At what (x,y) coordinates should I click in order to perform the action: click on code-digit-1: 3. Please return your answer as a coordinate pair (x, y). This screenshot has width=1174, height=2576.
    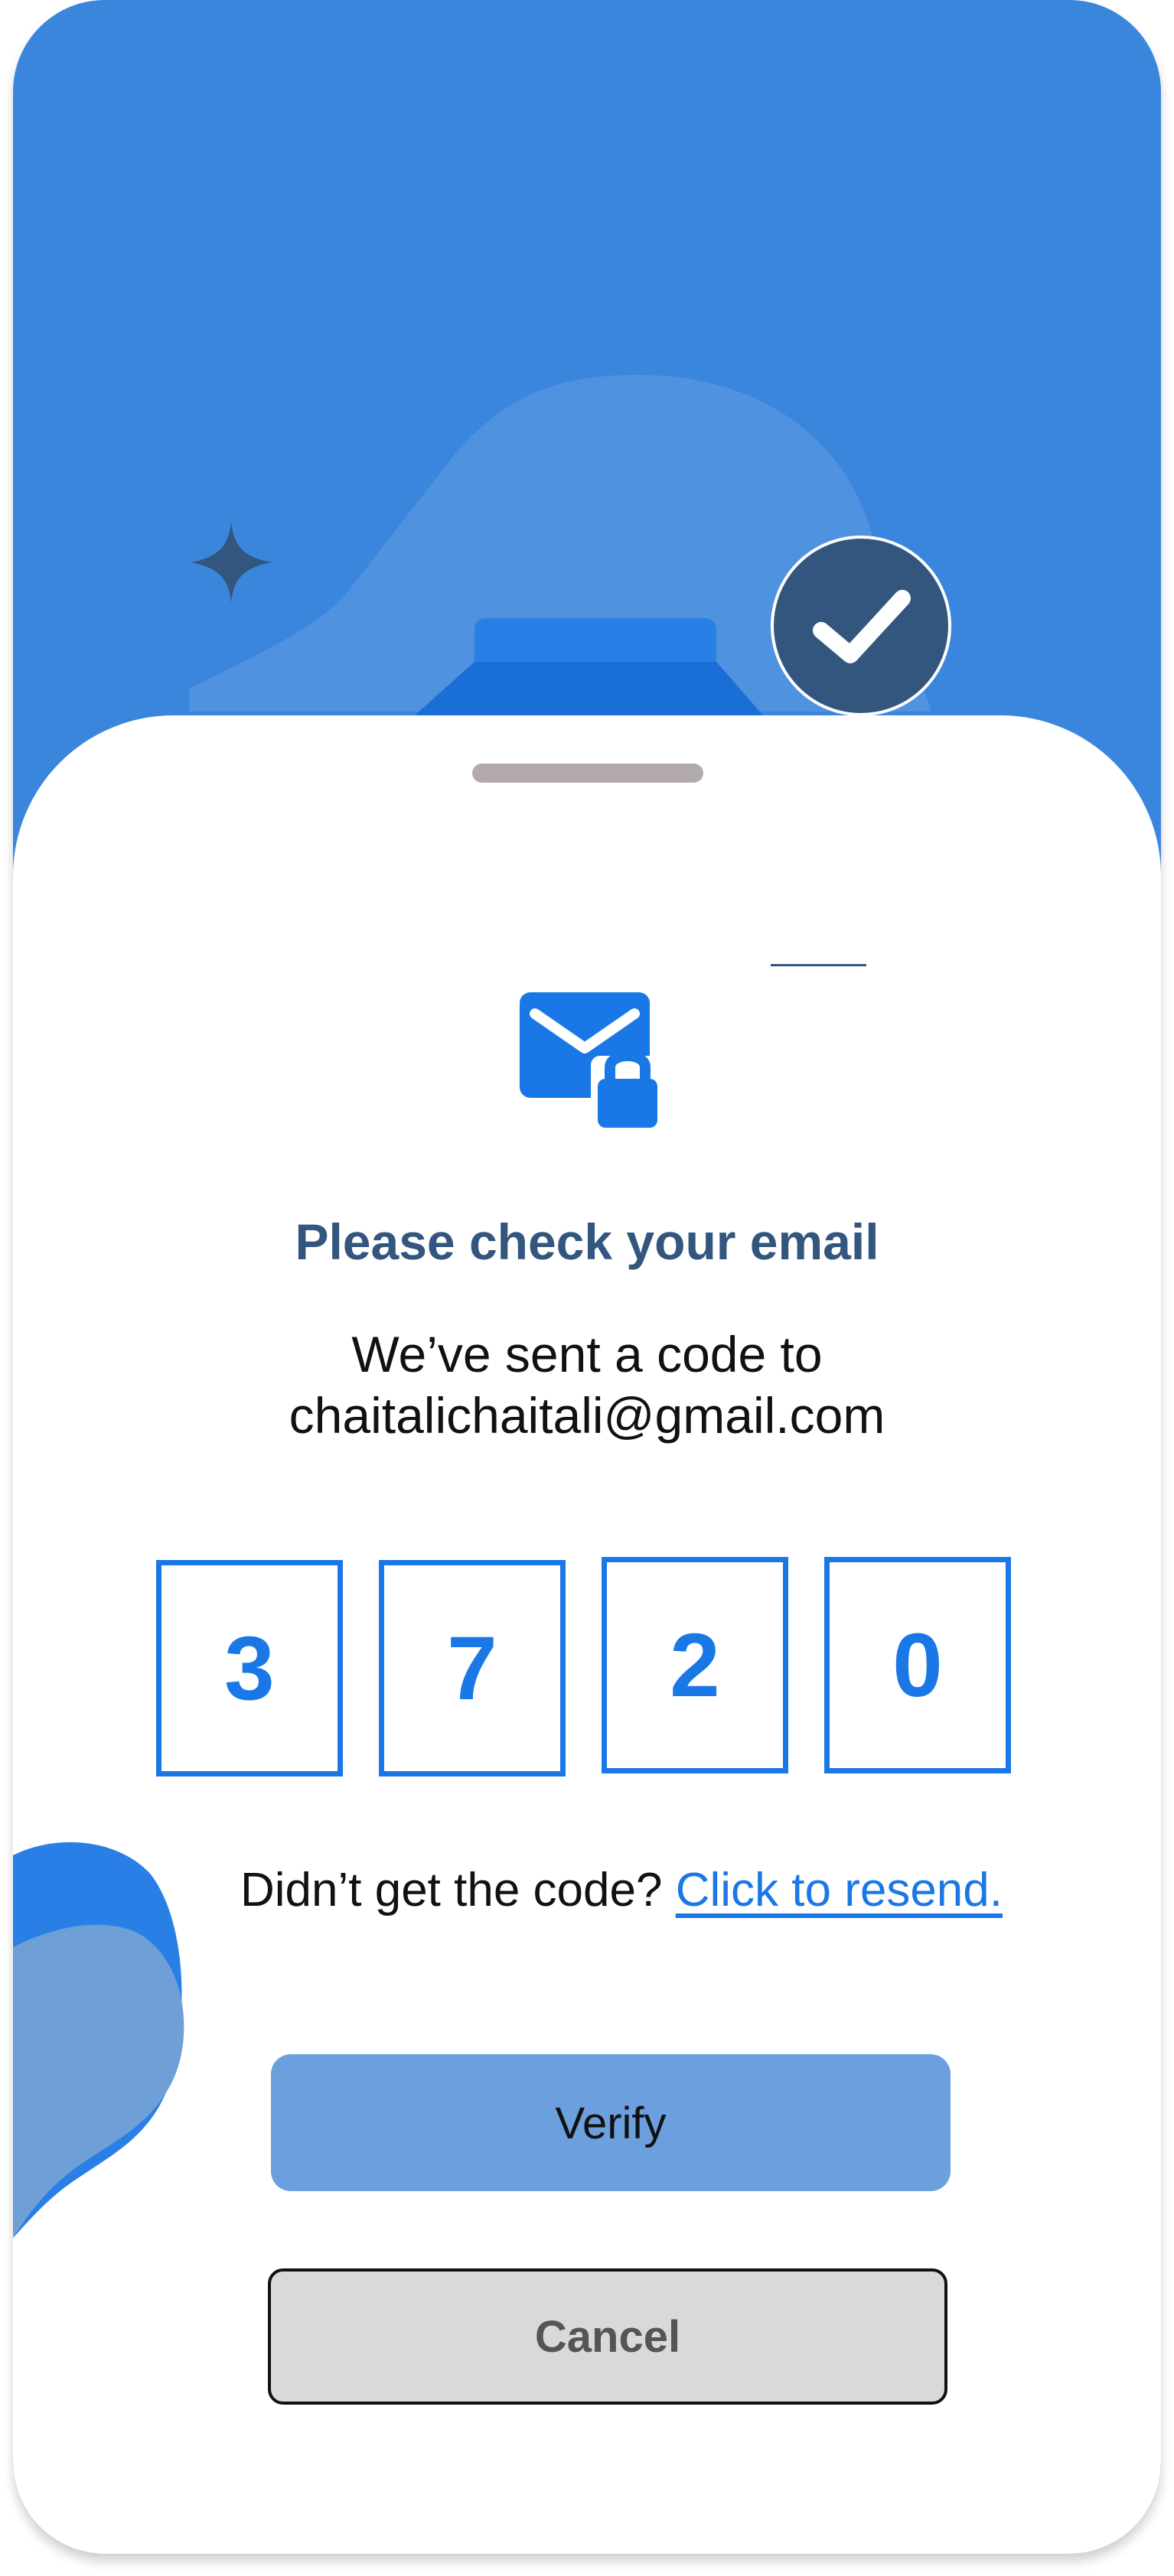
    Looking at the image, I should click on (249, 1668).